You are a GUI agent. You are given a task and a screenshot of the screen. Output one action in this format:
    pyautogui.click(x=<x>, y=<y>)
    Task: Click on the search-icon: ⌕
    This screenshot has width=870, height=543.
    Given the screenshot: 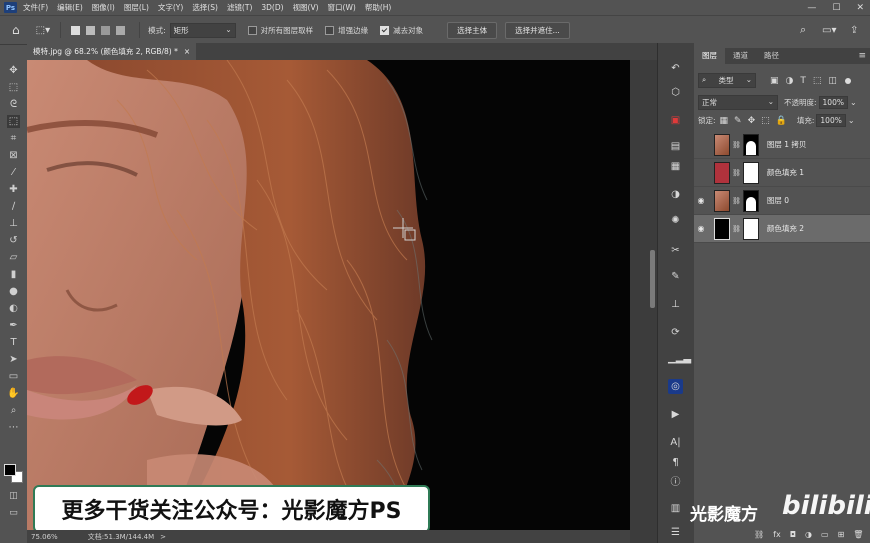 What is the action you would take?
    pyautogui.click(x=803, y=30)
    